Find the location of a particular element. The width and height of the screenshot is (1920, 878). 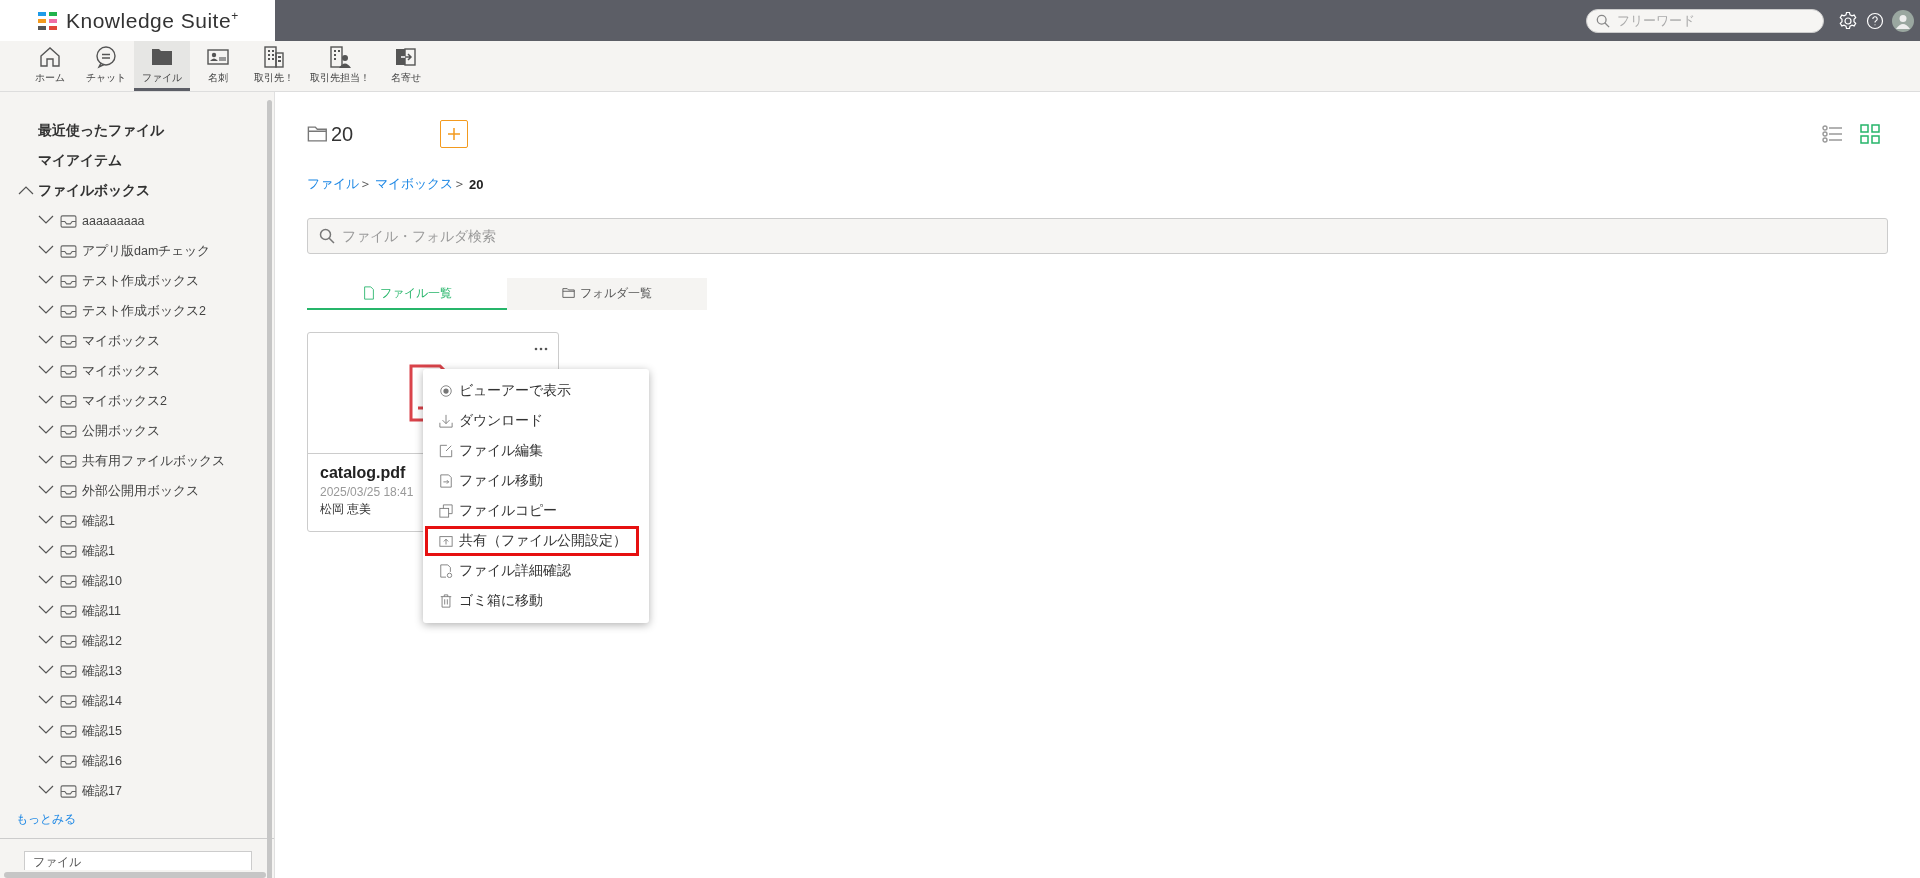

copy-icon is located at coordinates (446, 511).